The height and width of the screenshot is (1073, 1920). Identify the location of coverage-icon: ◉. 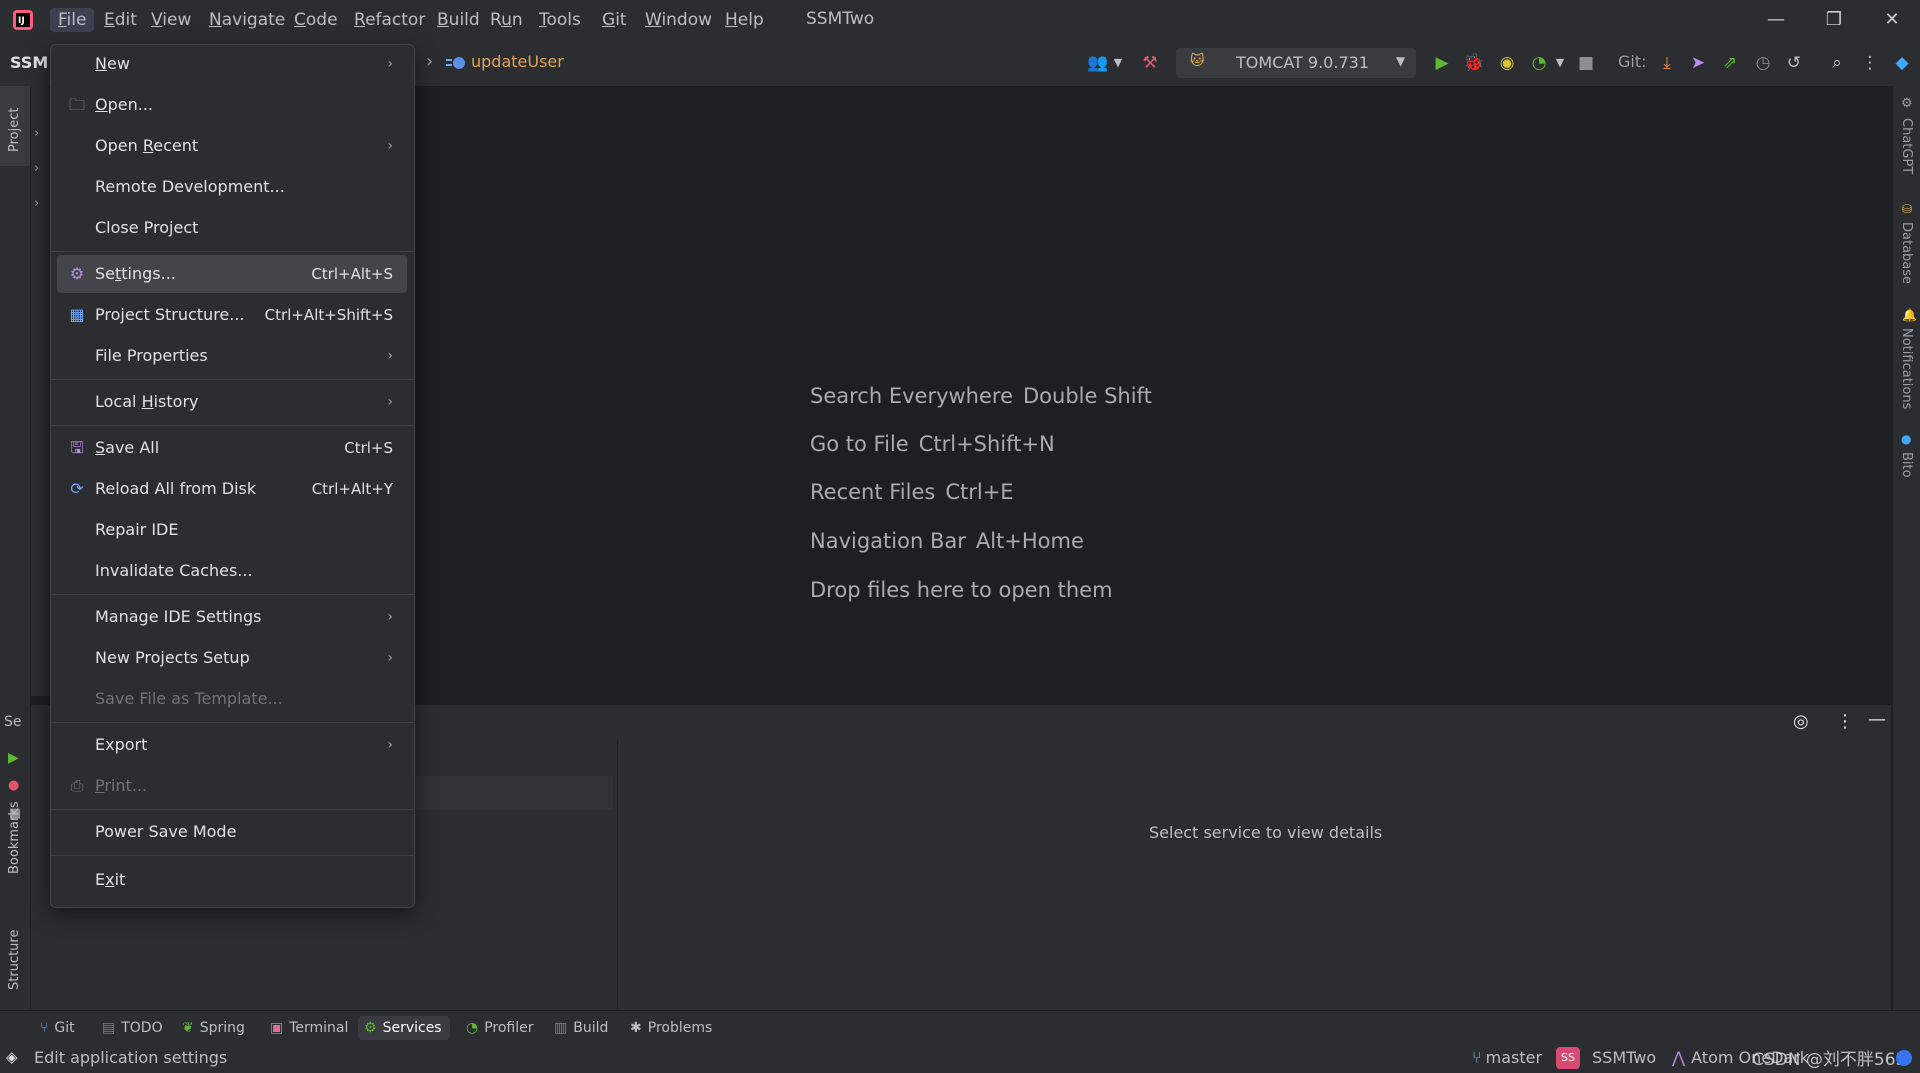
(1507, 63).